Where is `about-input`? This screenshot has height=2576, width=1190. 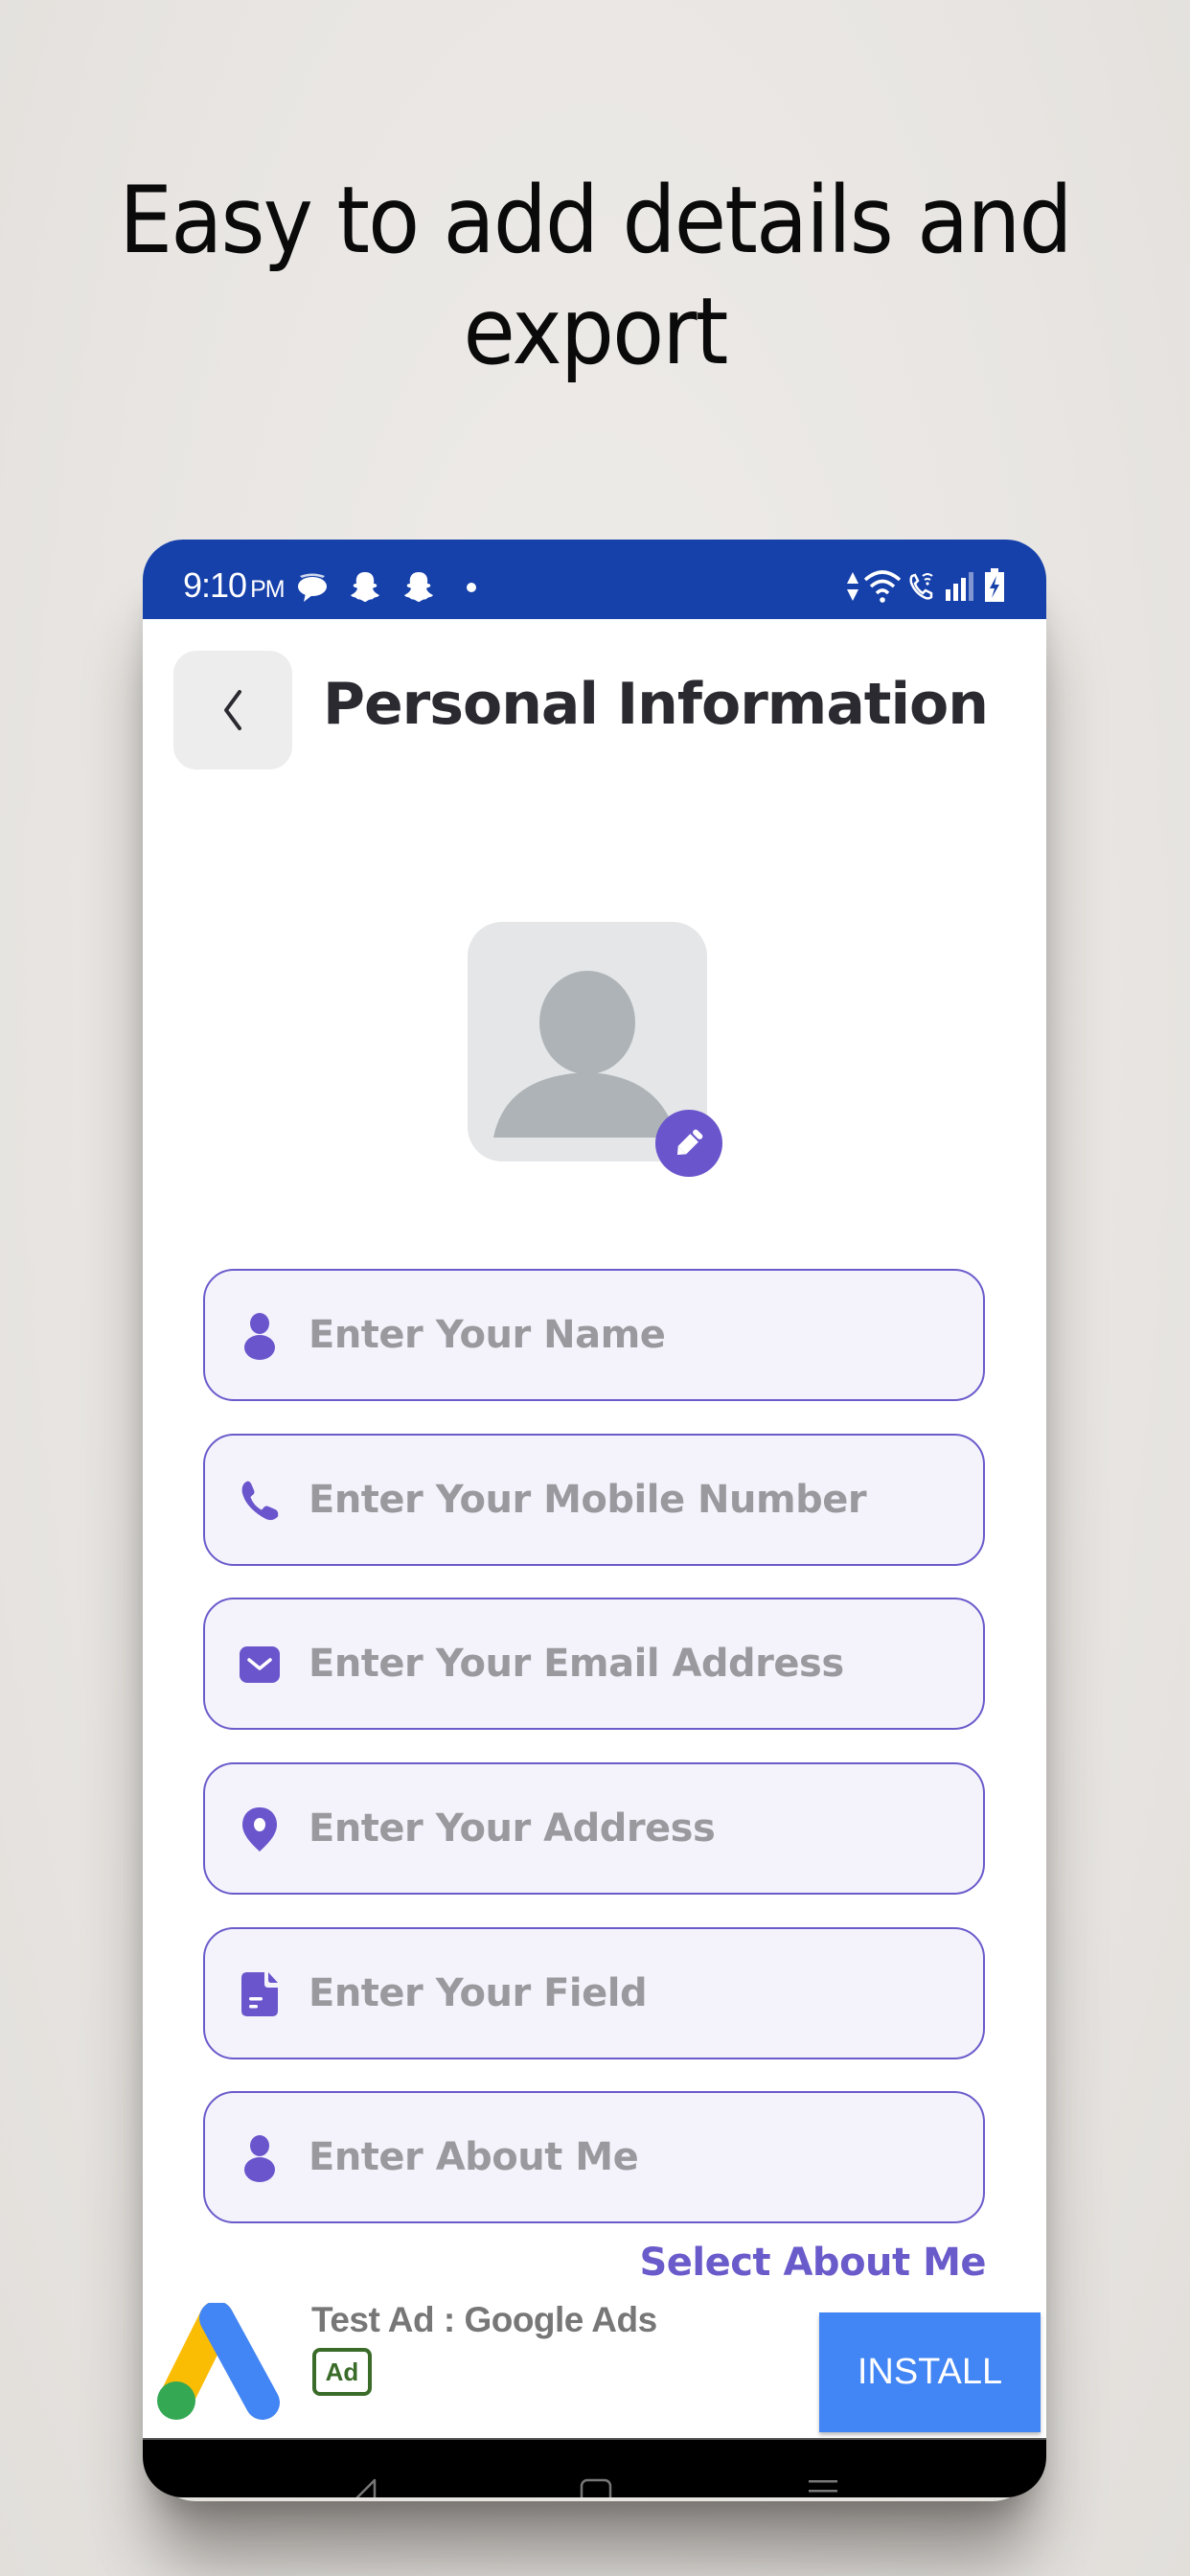
about-input is located at coordinates (635, 2157).